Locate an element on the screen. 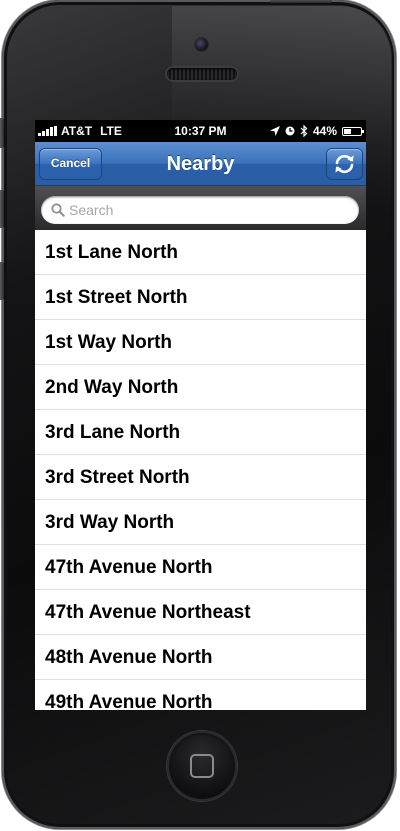  list-item: 3rd Lane North is located at coordinates (200, 432).